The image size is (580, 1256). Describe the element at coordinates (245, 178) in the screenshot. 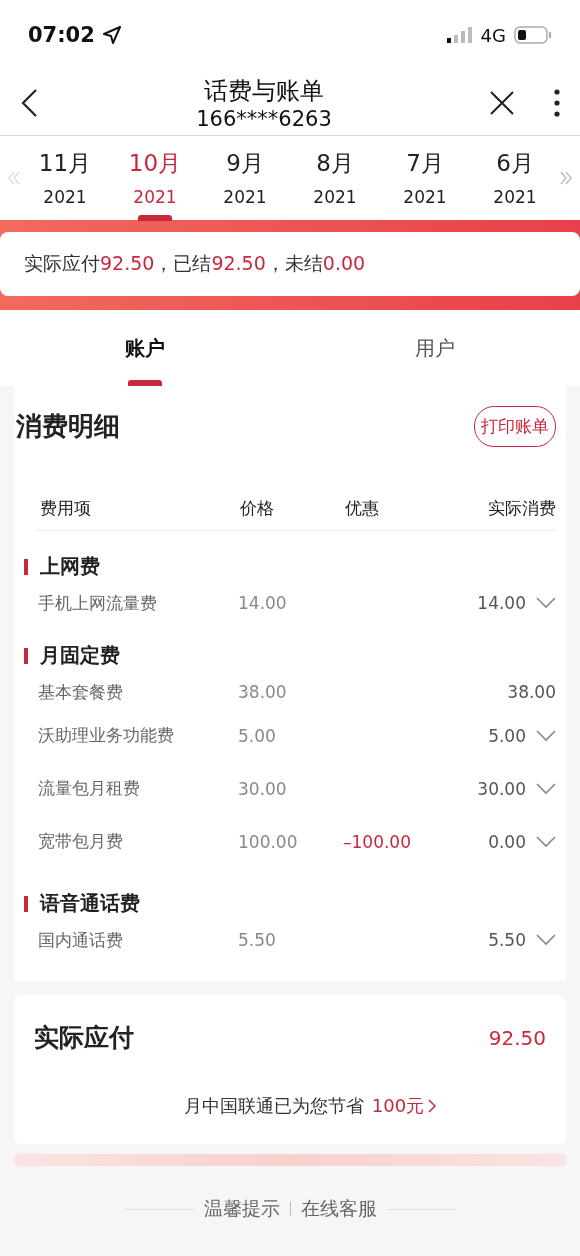

I see `month-tab: 9月 2021` at that location.